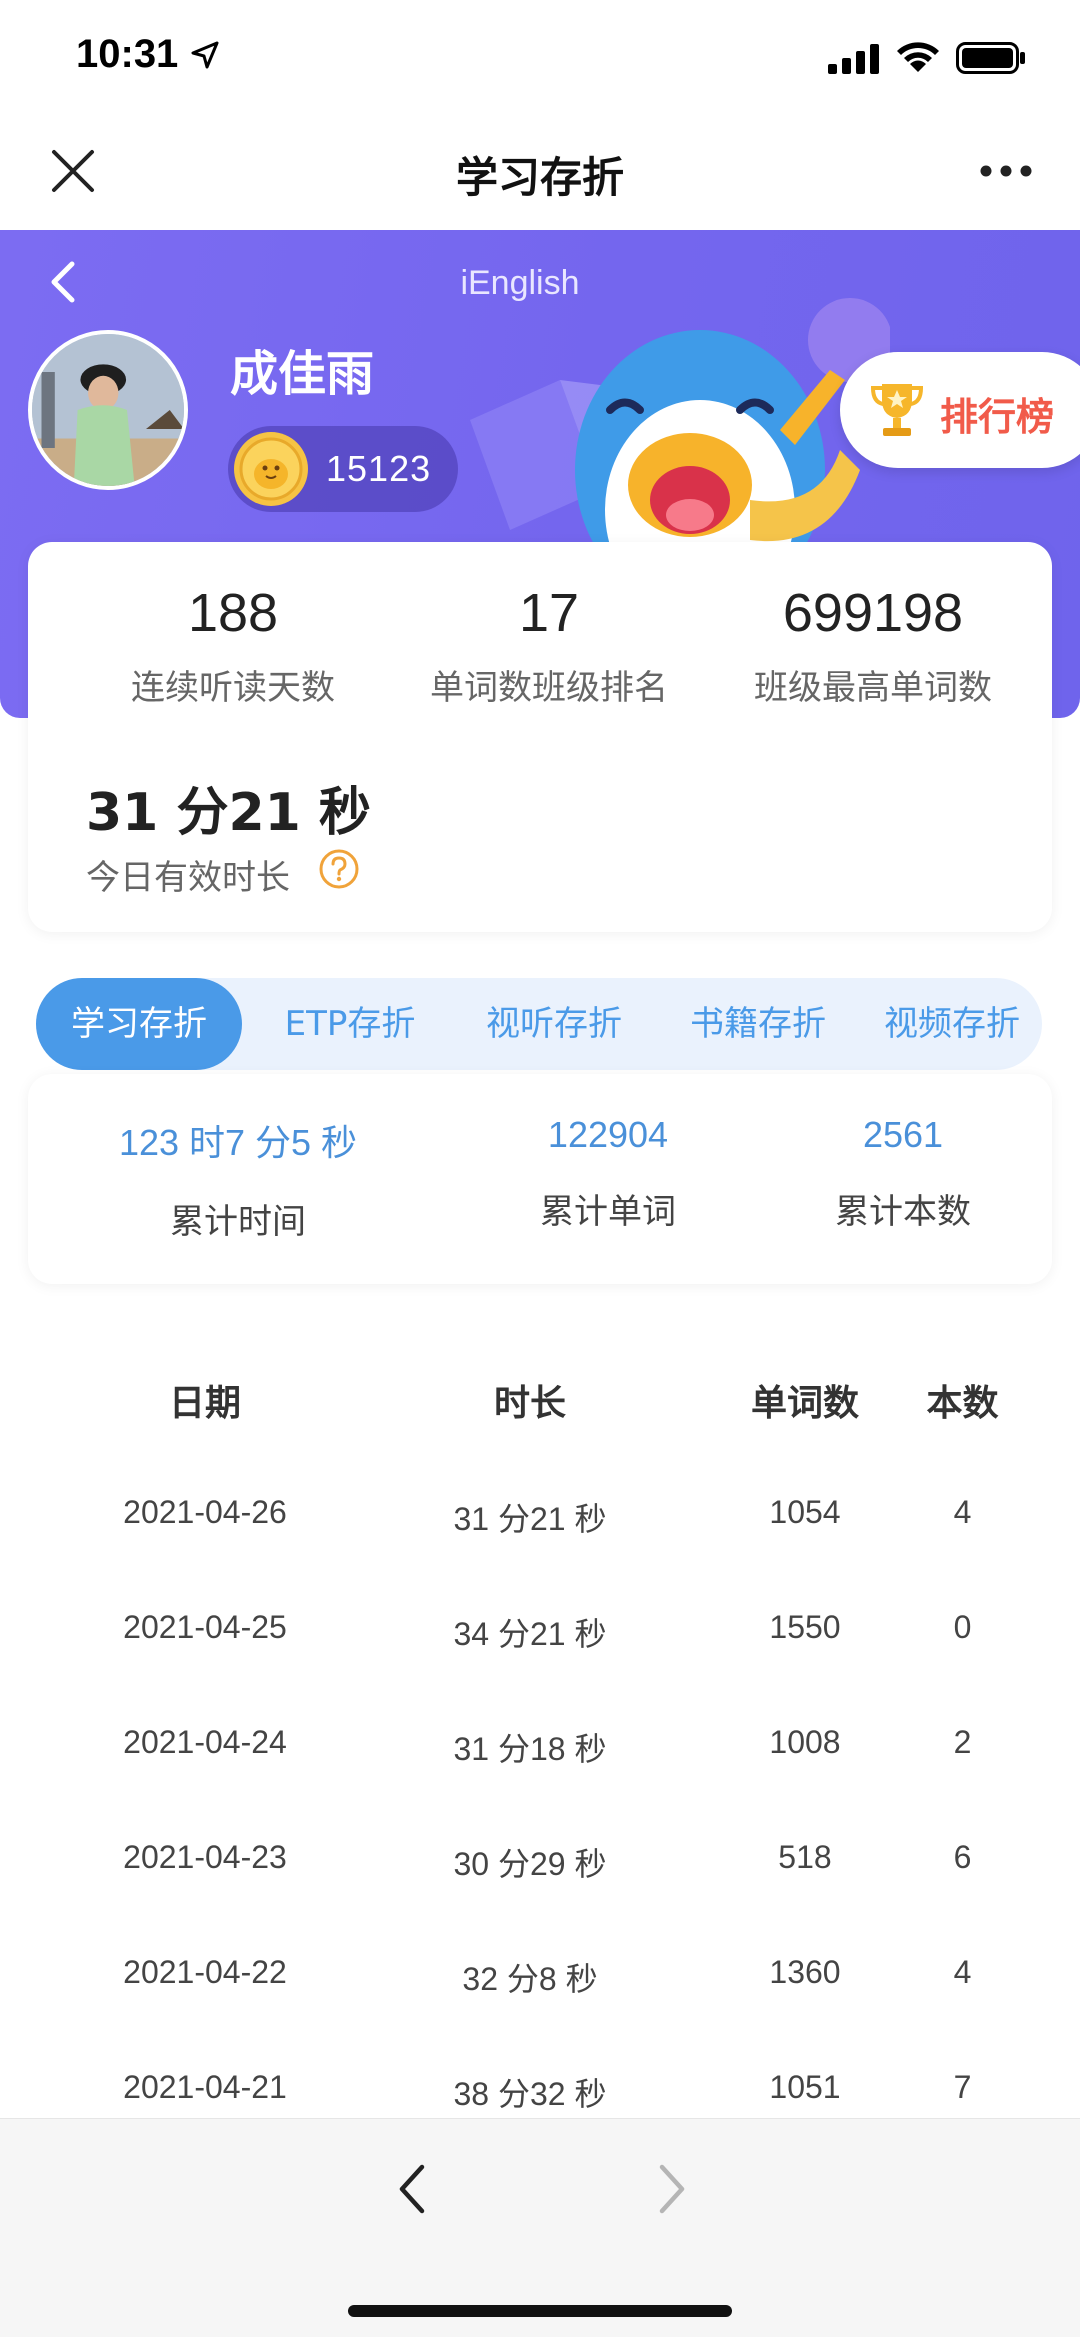 The height and width of the screenshot is (2337, 1080). I want to click on coin-count: 15123, so click(379, 468).